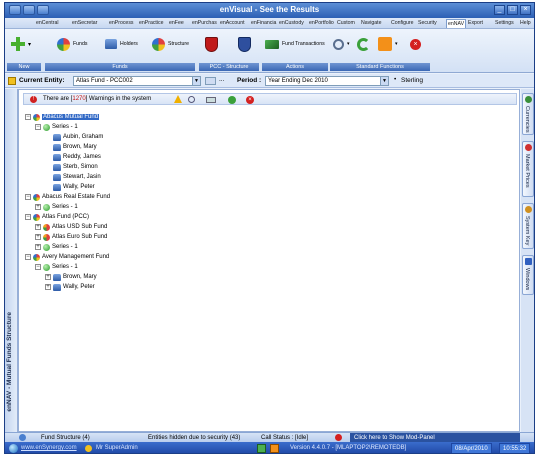  Describe the element at coordinates (36, 197) in the screenshot. I see `fund-icon` at that location.